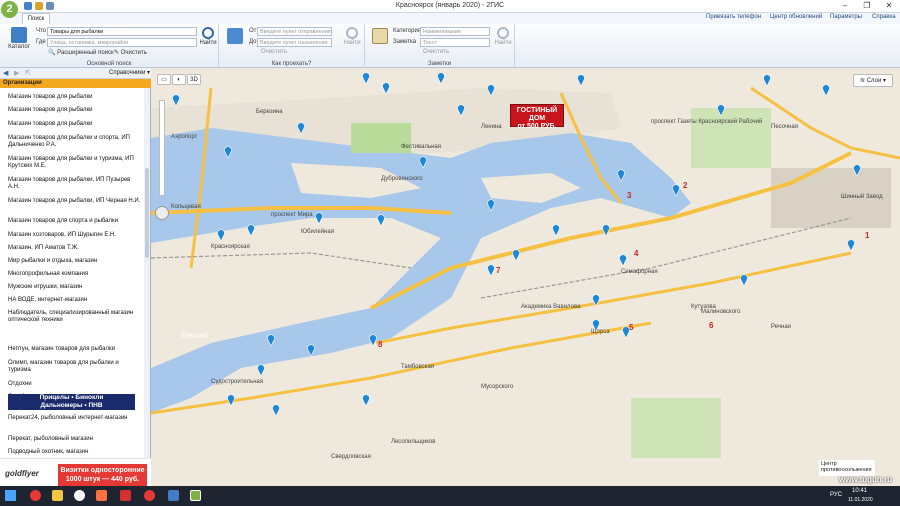 The width and height of the screenshot is (900, 506). What do you see at coordinates (195, 495) in the screenshot?
I see `2gis-taskbar-icon` at bounding box center [195, 495].